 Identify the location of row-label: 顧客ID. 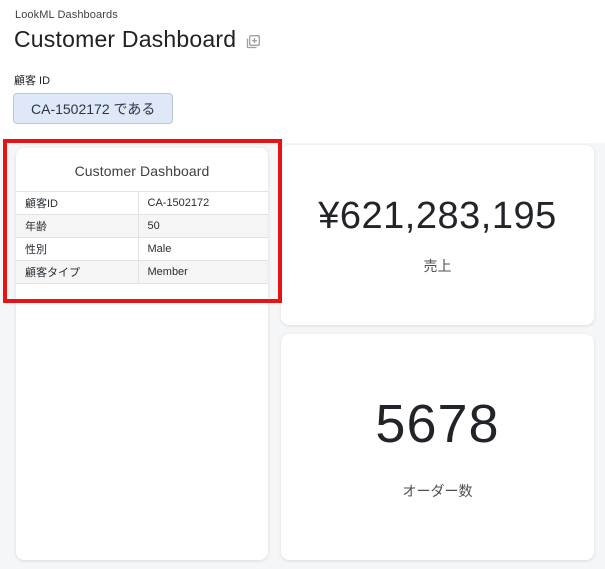
(77, 203).